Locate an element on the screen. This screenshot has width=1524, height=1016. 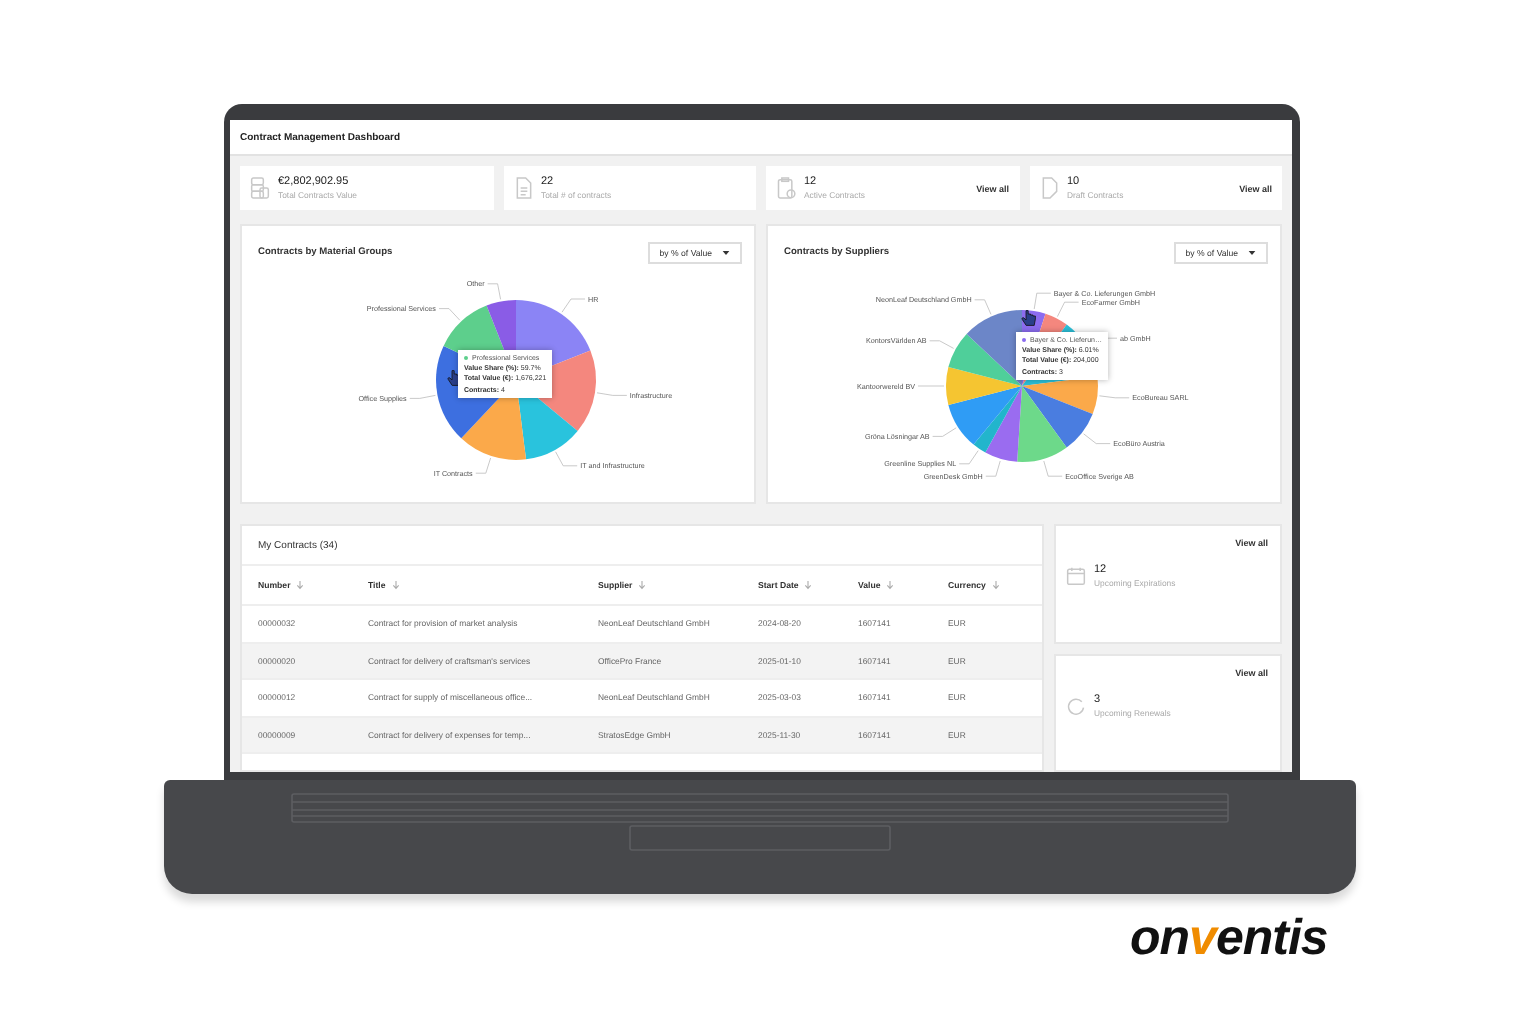
brand-logo: onventis is located at coordinates (1229, 939).